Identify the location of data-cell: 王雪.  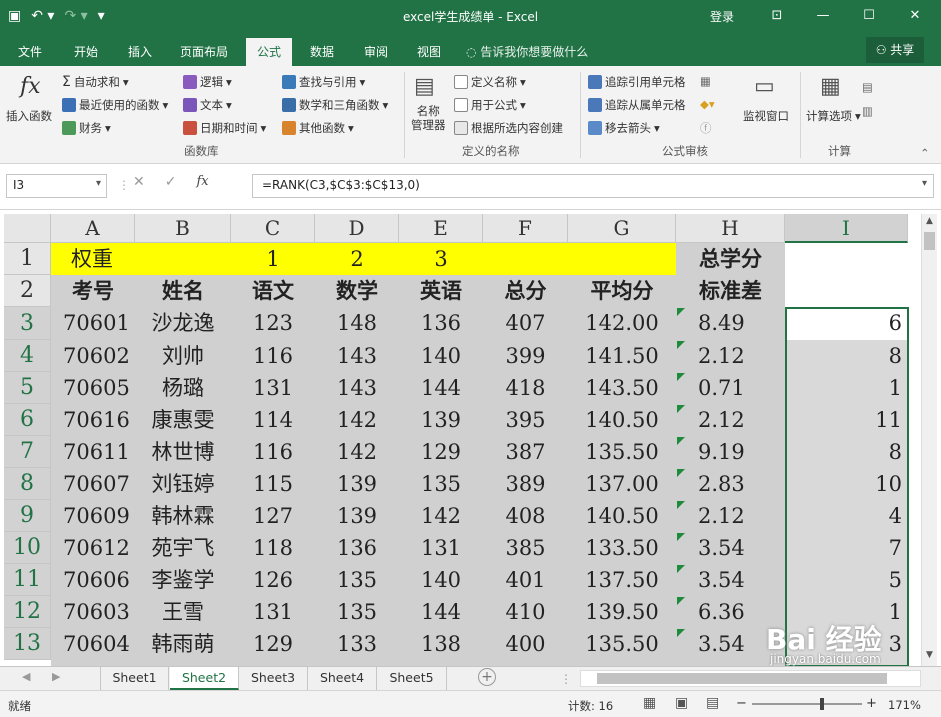
(183, 612).